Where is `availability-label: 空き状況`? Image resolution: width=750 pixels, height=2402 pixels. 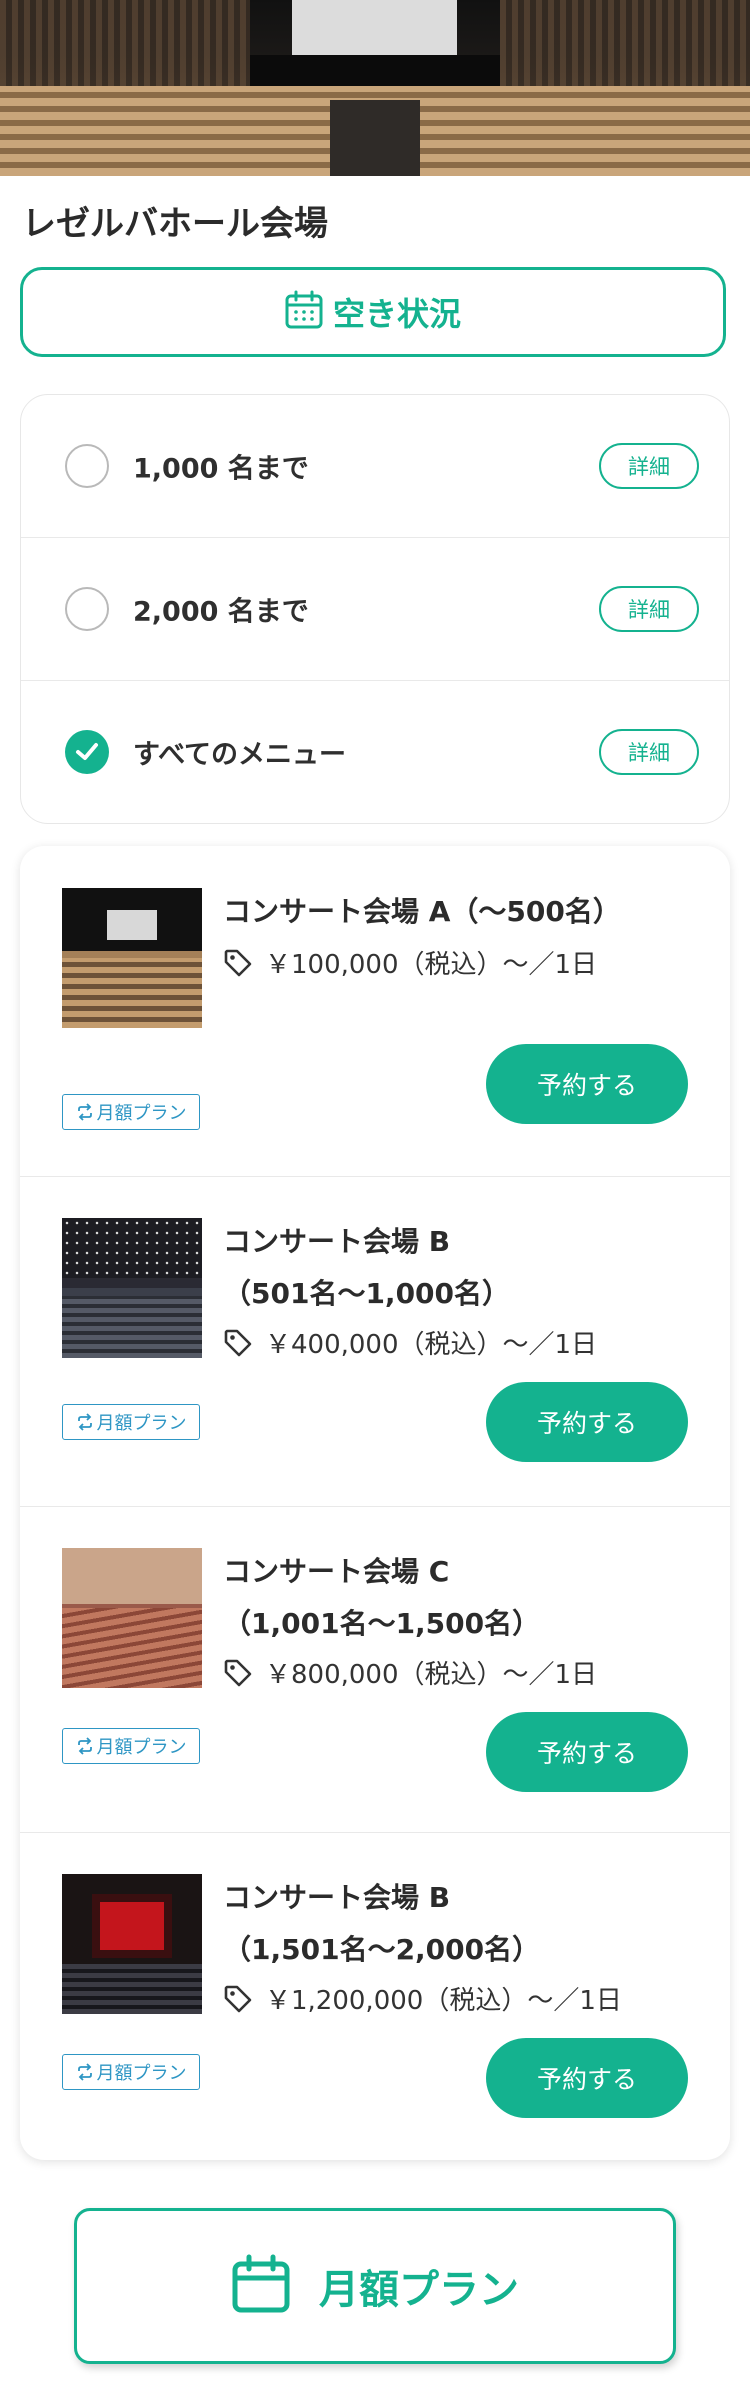 availability-label: 空き状況 is located at coordinates (396, 314).